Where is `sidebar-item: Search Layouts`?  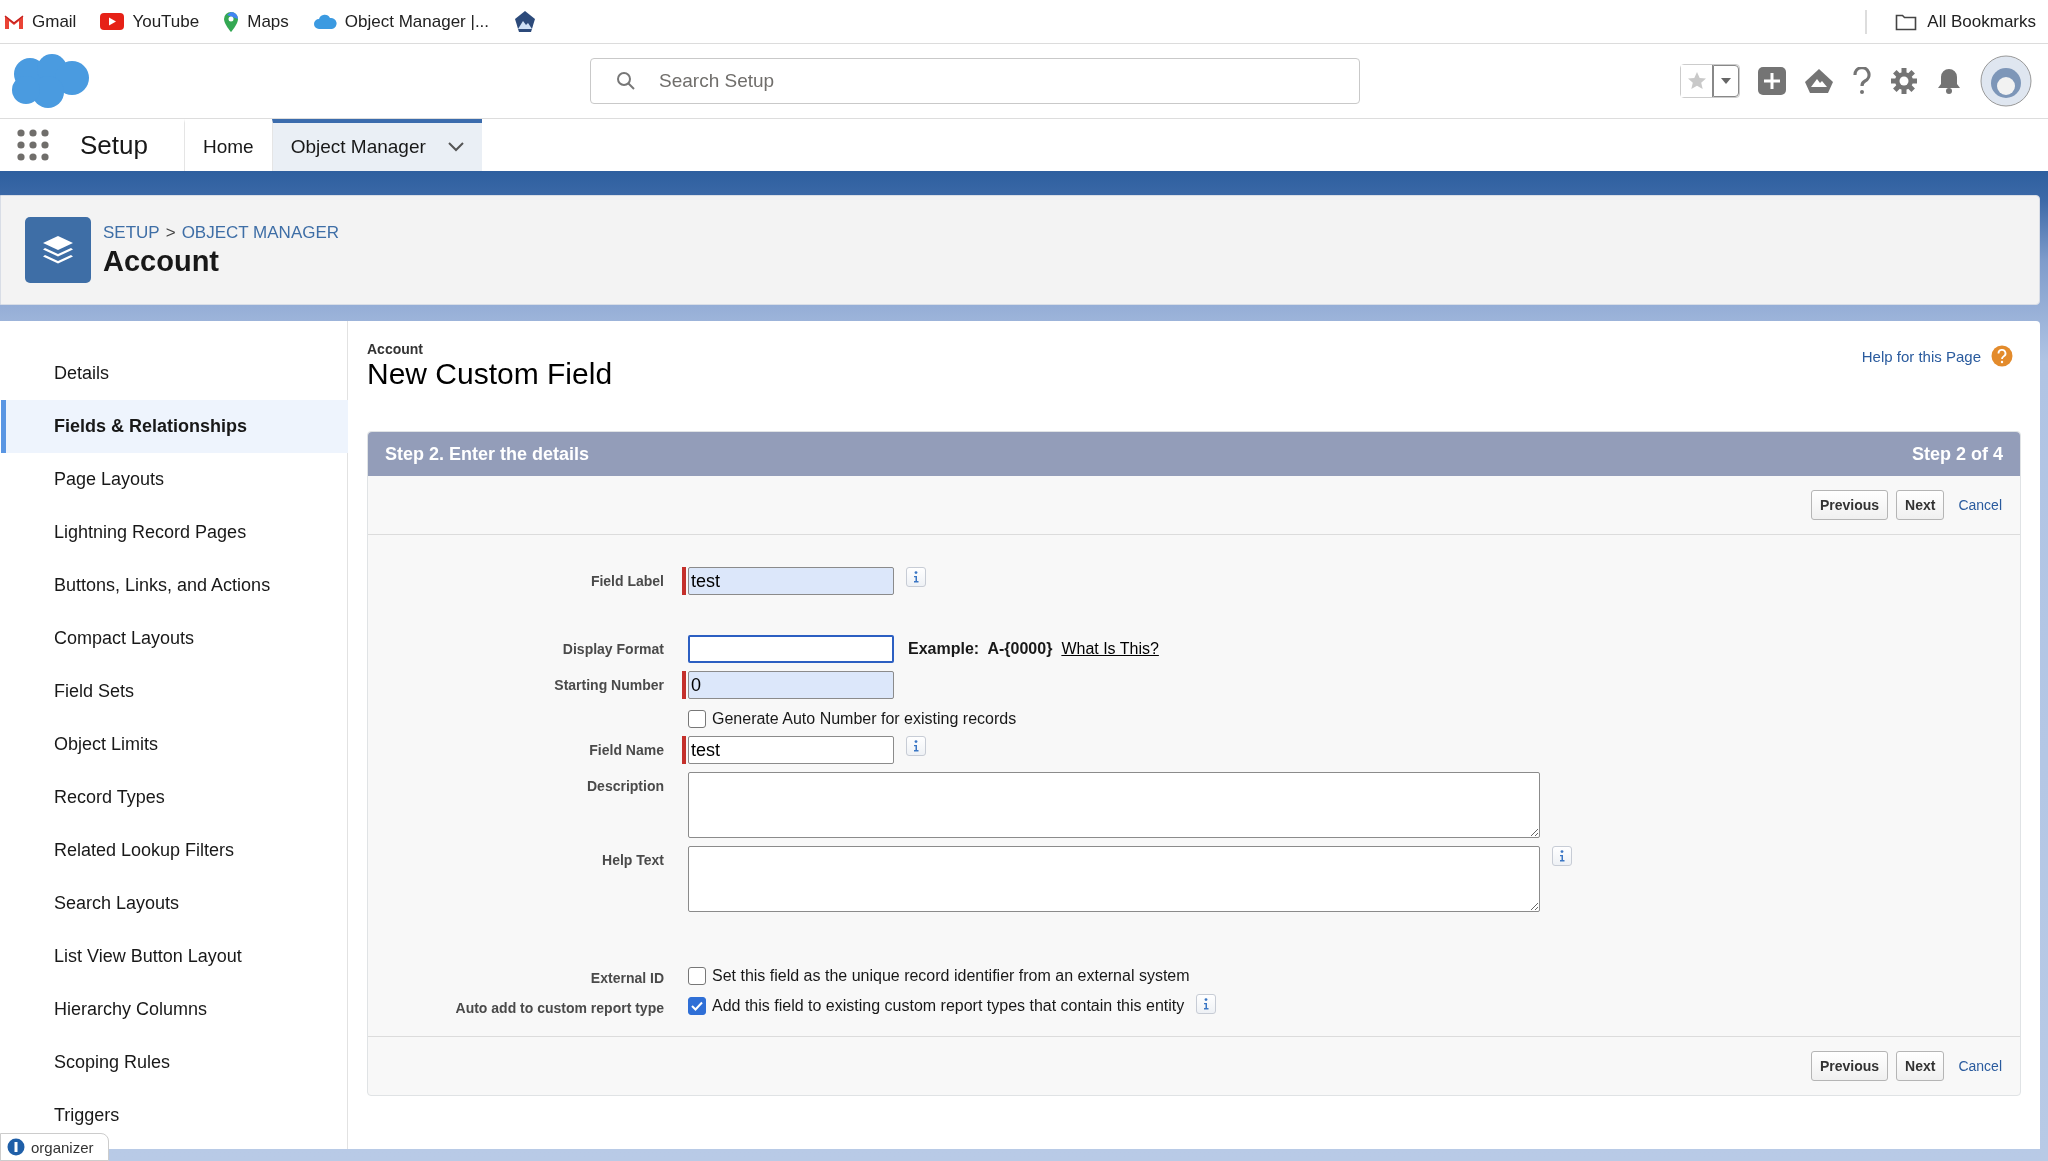
sidebar-item: Search Layouts is located at coordinates (174, 903).